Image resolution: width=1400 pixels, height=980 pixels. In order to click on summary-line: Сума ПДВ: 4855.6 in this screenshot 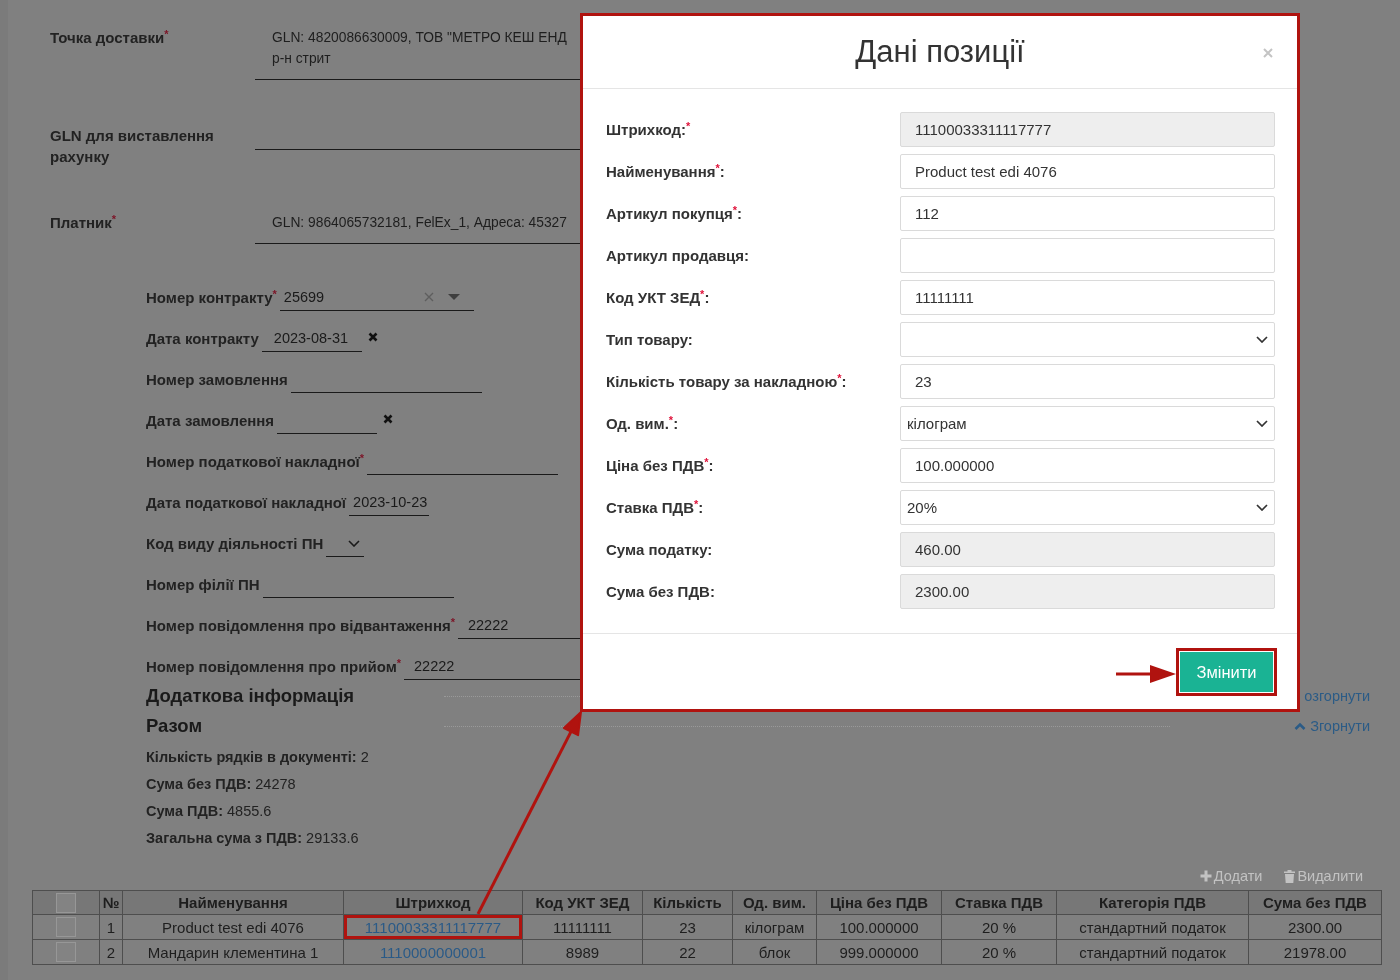, I will do `click(209, 811)`.